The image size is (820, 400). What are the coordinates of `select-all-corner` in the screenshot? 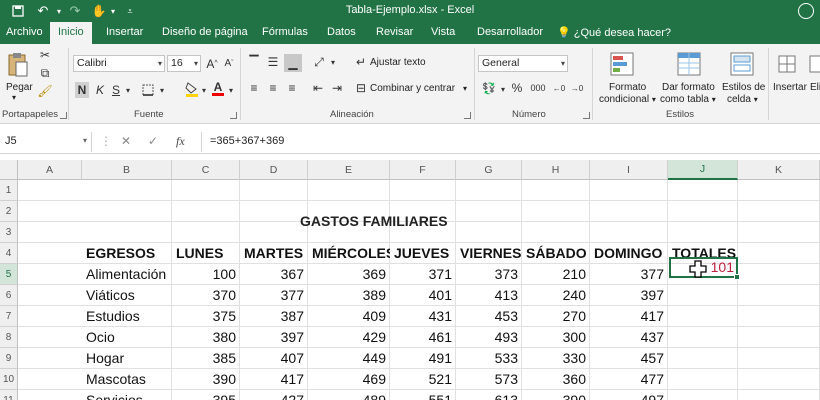 It's located at (9, 170).